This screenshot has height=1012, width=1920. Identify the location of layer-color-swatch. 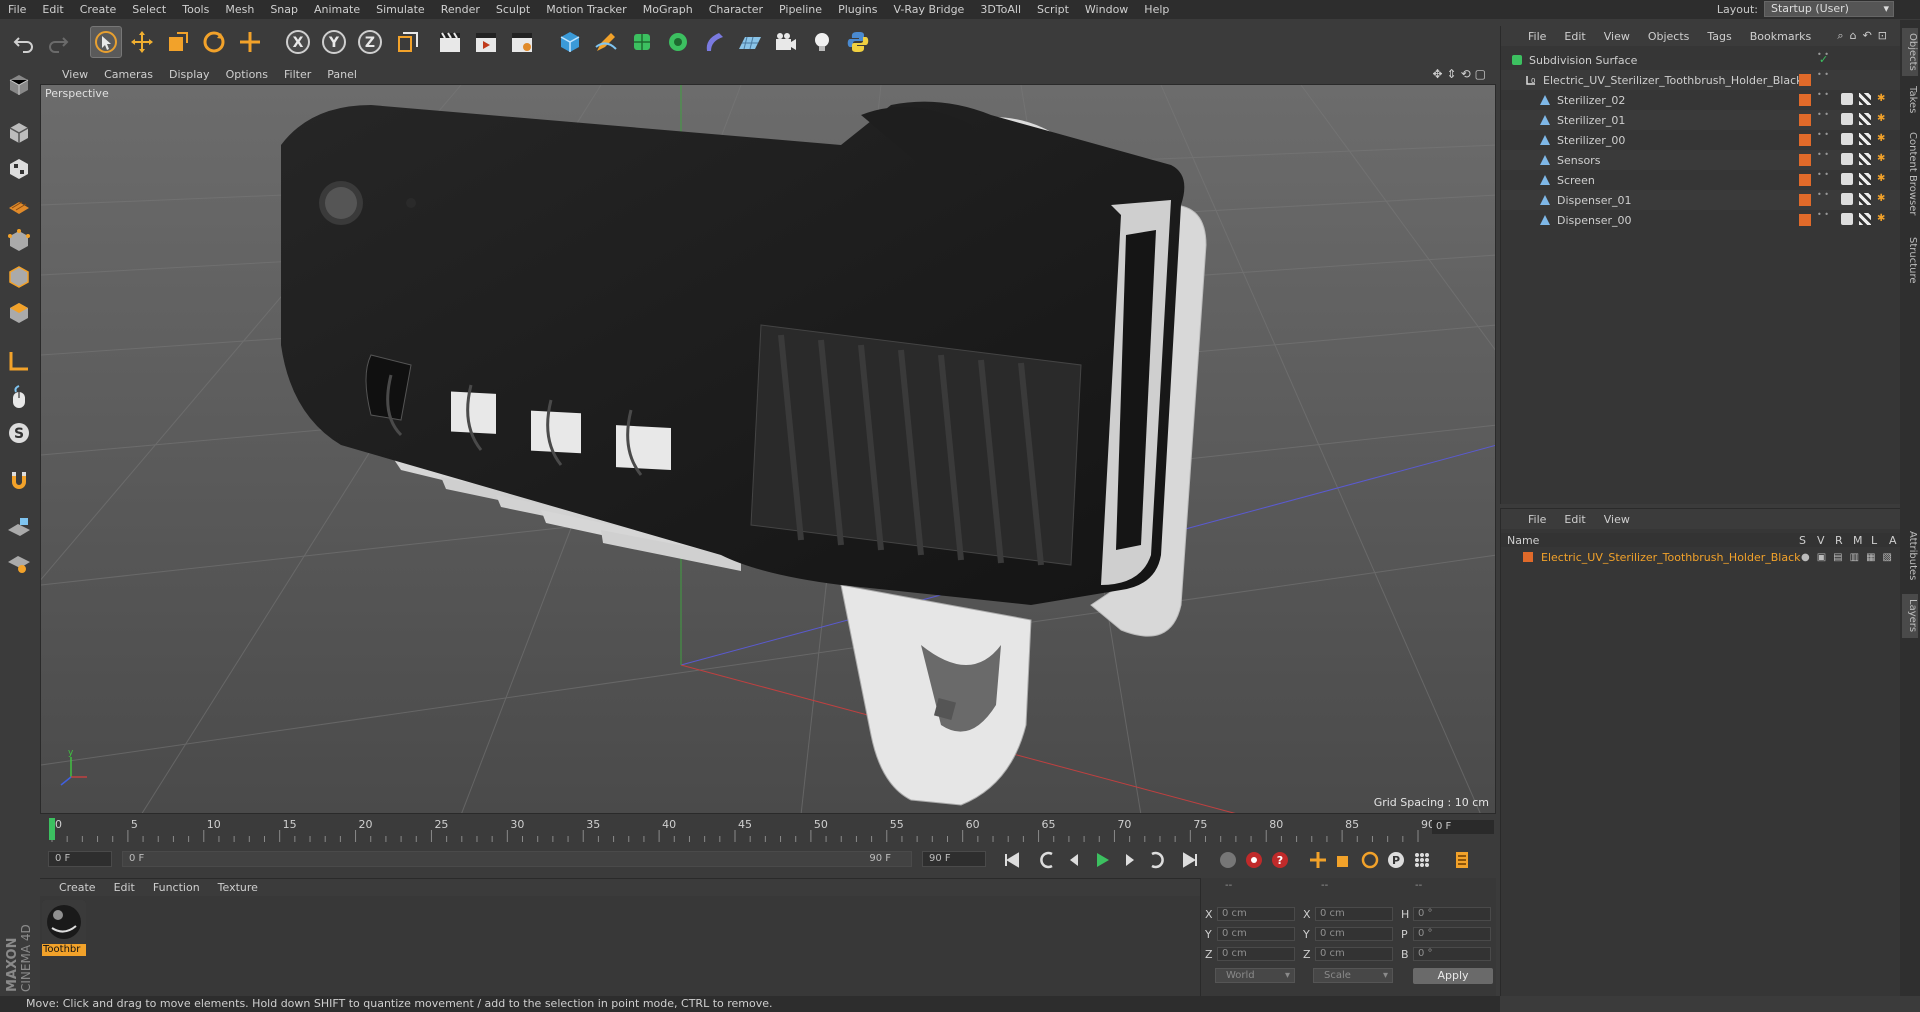
(1528, 557).